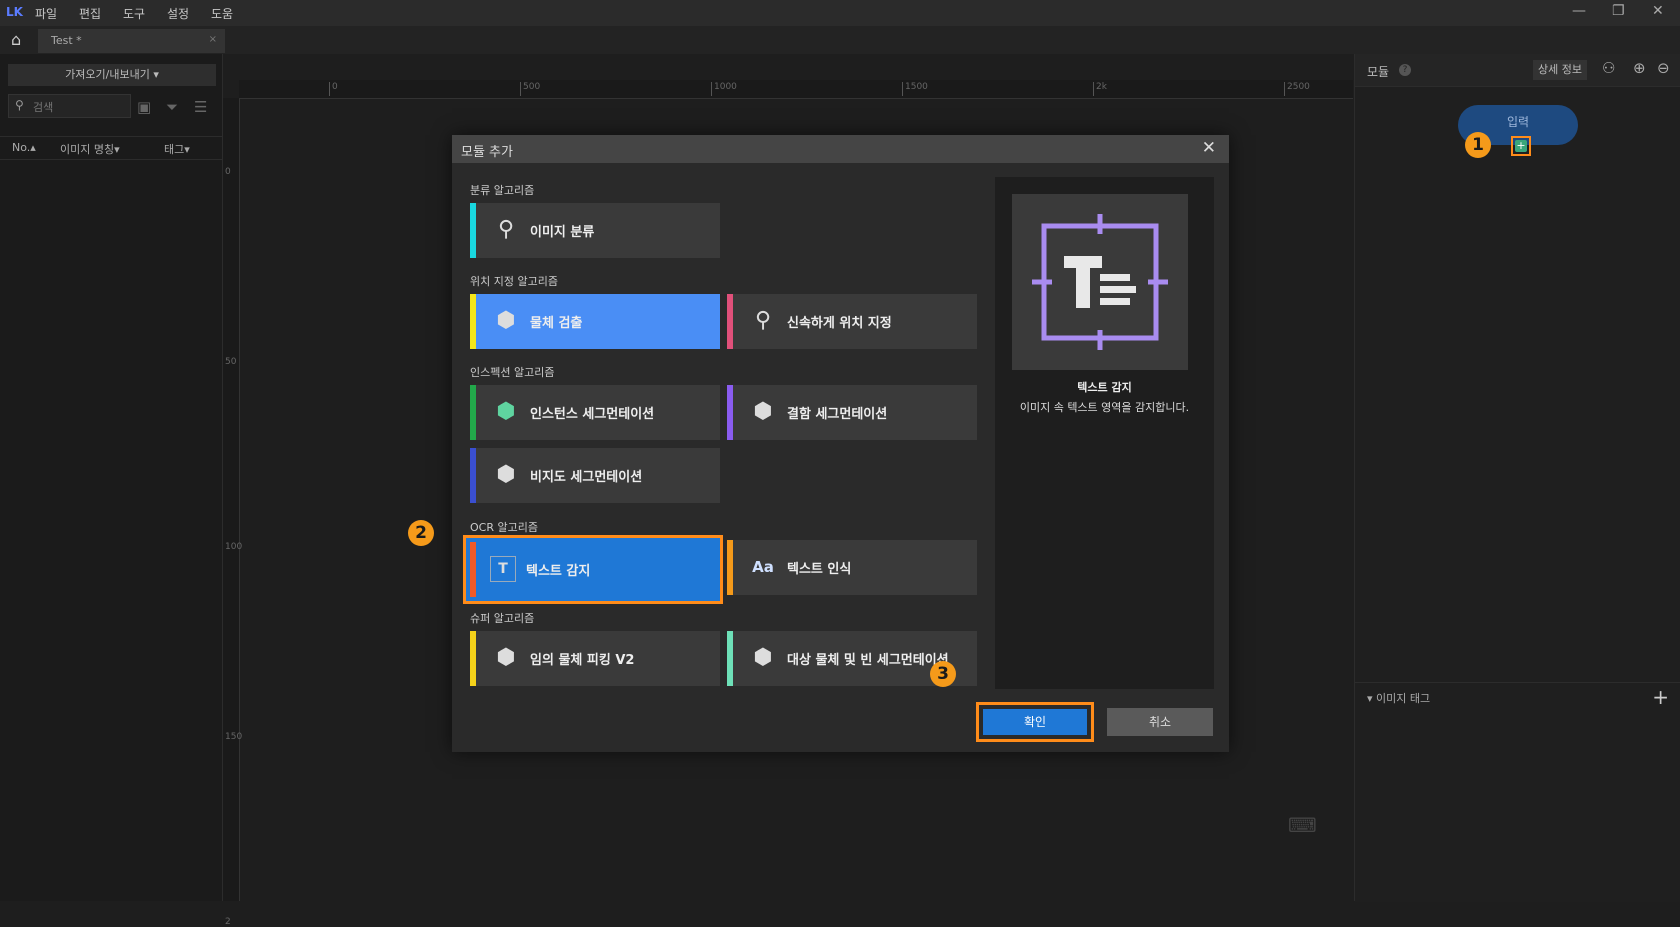 The width and height of the screenshot is (1680, 927). I want to click on module-defect-segmentation: ⬢ 결함 세그먼테이션, so click(852, 412).